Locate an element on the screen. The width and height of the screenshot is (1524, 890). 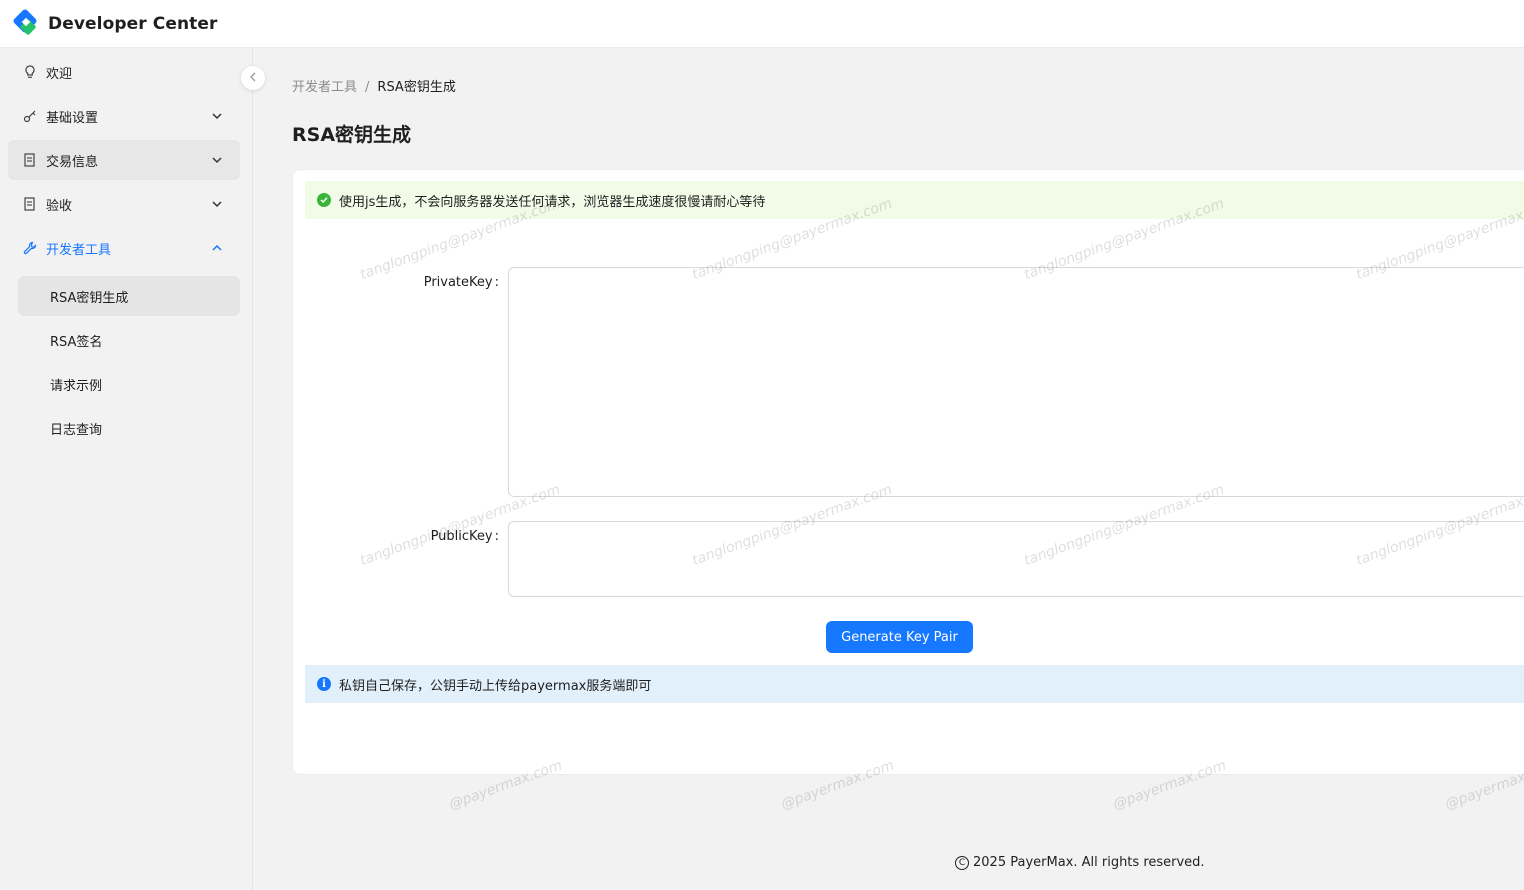
sidebar-item-developer-tools: 开发者工具 is located at coordinates (124, 248).